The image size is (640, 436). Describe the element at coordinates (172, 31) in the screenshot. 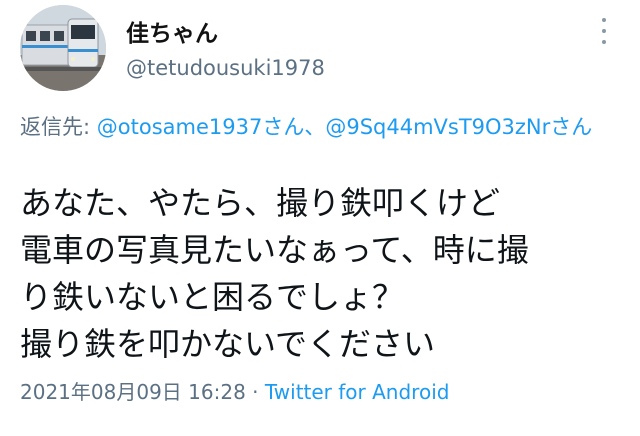

I see `display-name: 佳ちゃん` at that location.